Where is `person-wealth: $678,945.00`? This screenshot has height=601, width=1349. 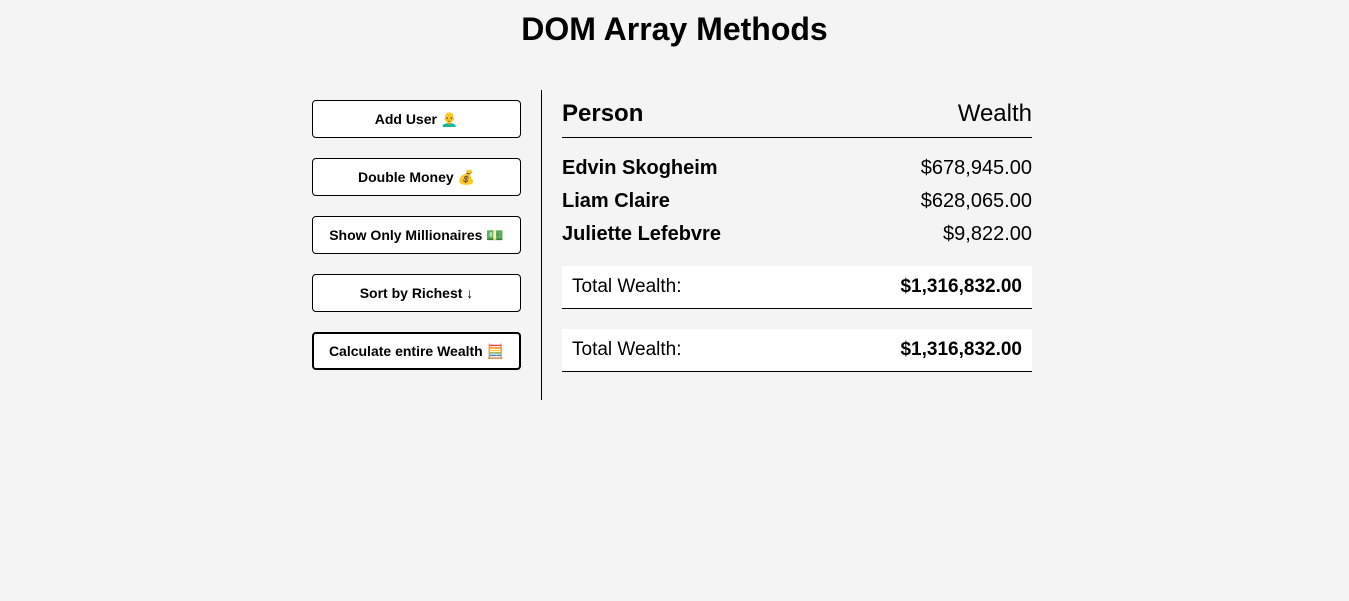 person-wealth: $678,945.00 is located at coordinates (976, 168).